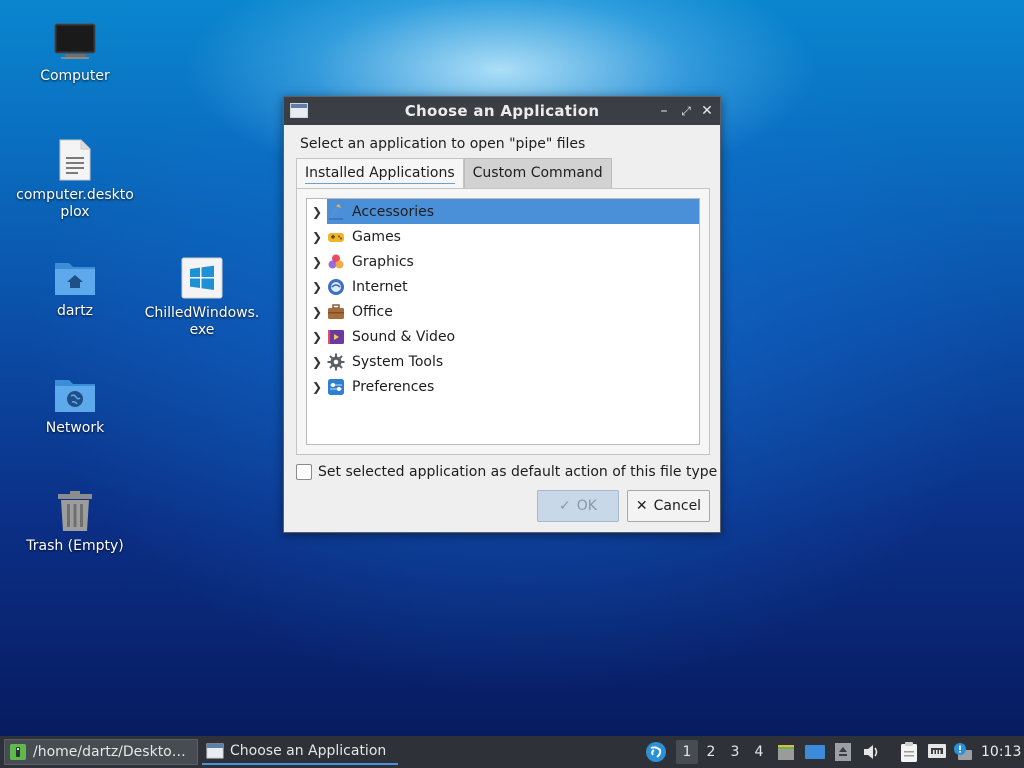 The image size is (1024, 768). Describe the element at coordinates (308, 751) in the screenshot. I see `task-label: Choose an Application` at that location.